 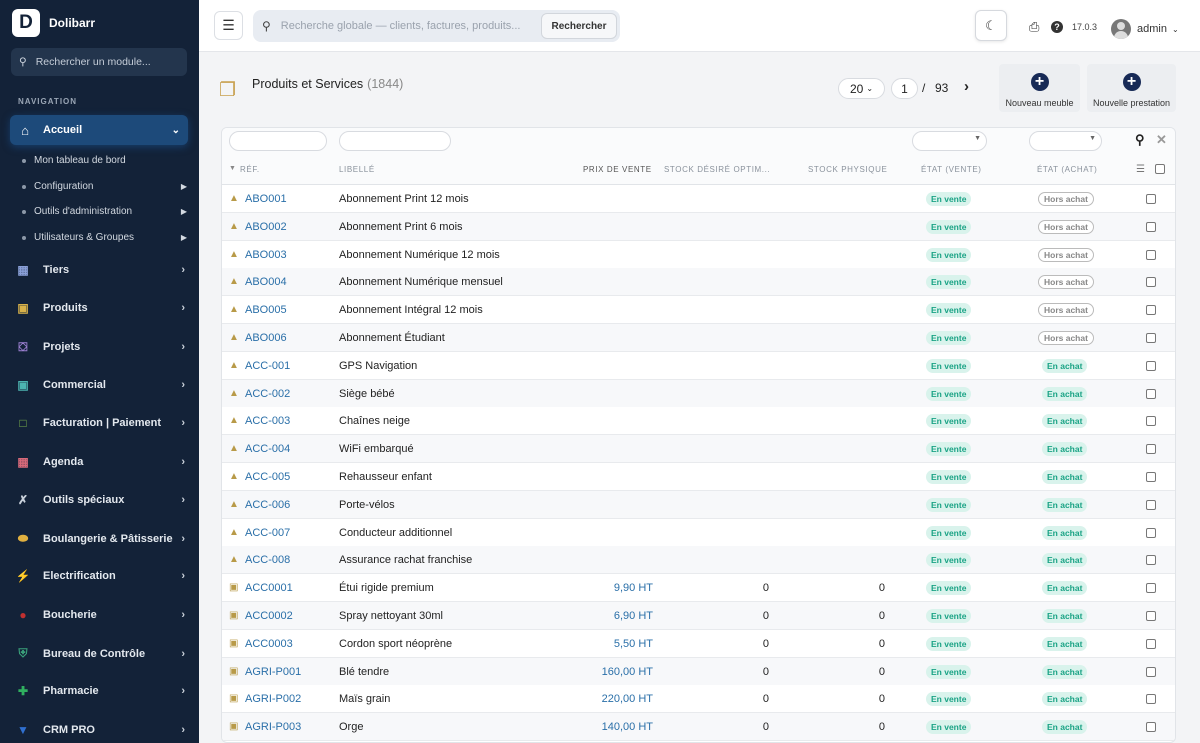 What do you see at coordinates (269, 616) in the screenshot?
I see `row-ref-link: ACC0002` at bounding box center [269, 616].